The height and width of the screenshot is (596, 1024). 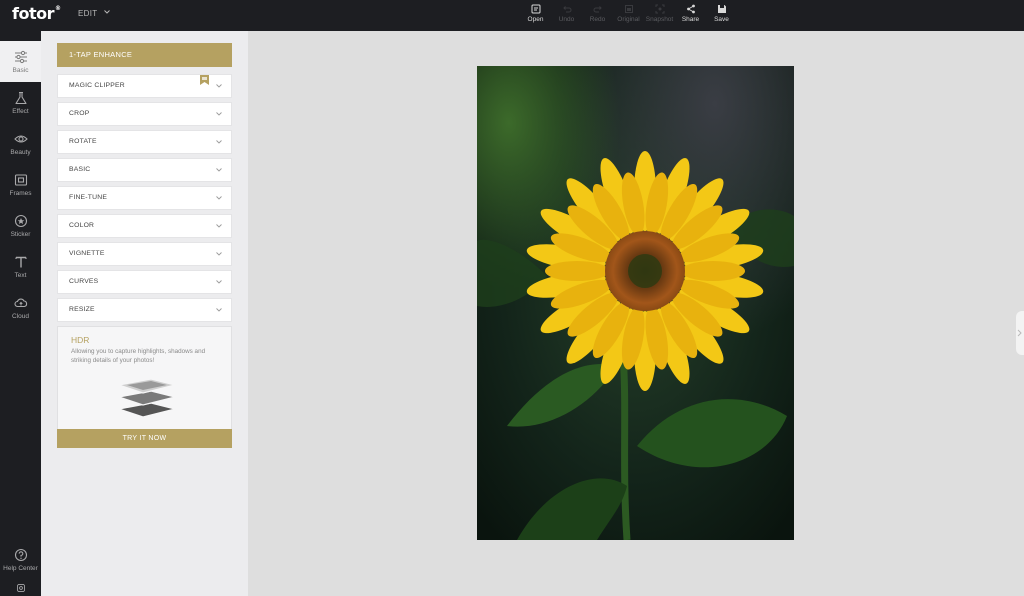 I want to click on nav-frames: Frames, so click(x=20, y=184).